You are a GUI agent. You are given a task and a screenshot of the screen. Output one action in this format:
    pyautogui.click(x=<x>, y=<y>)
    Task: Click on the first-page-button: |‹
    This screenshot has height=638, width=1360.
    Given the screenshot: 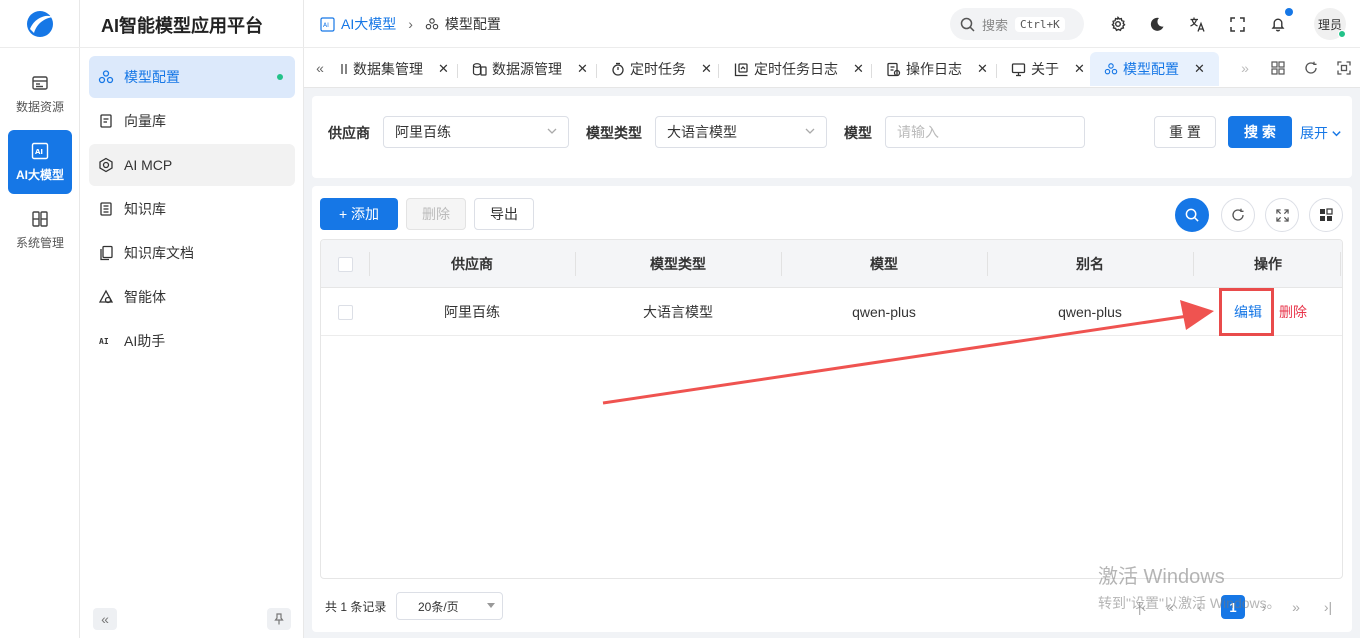 What is the action you would take?
    pyautogui.click(x=1142, y=607)
    